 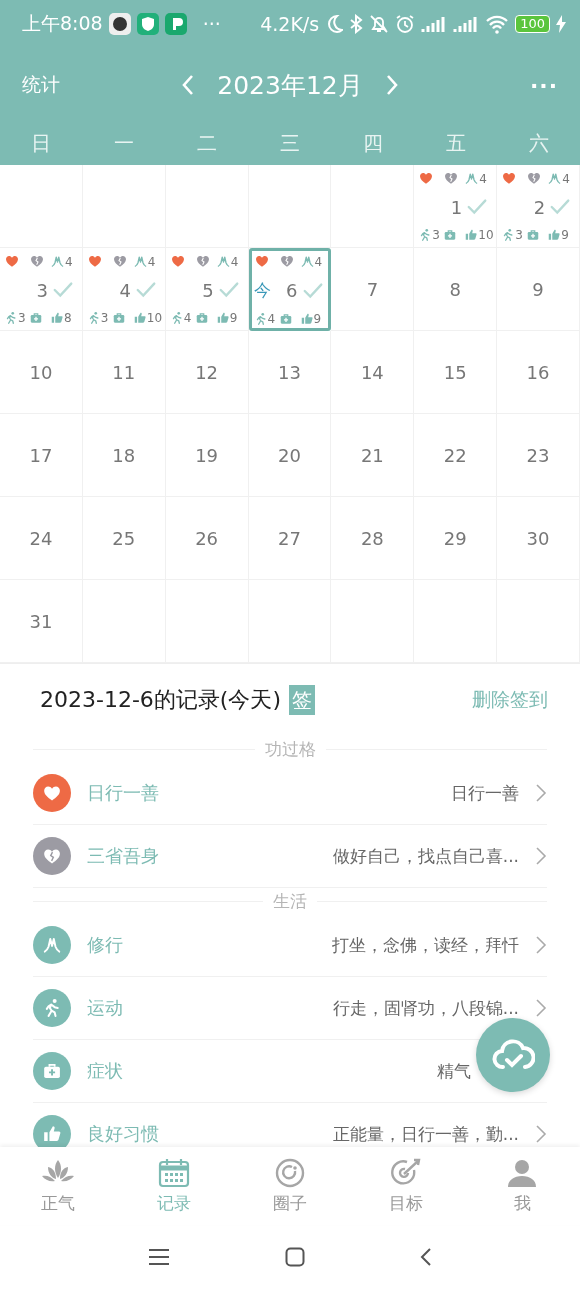 I want to click on weekday-label: 六, so click(x=538, y=143).